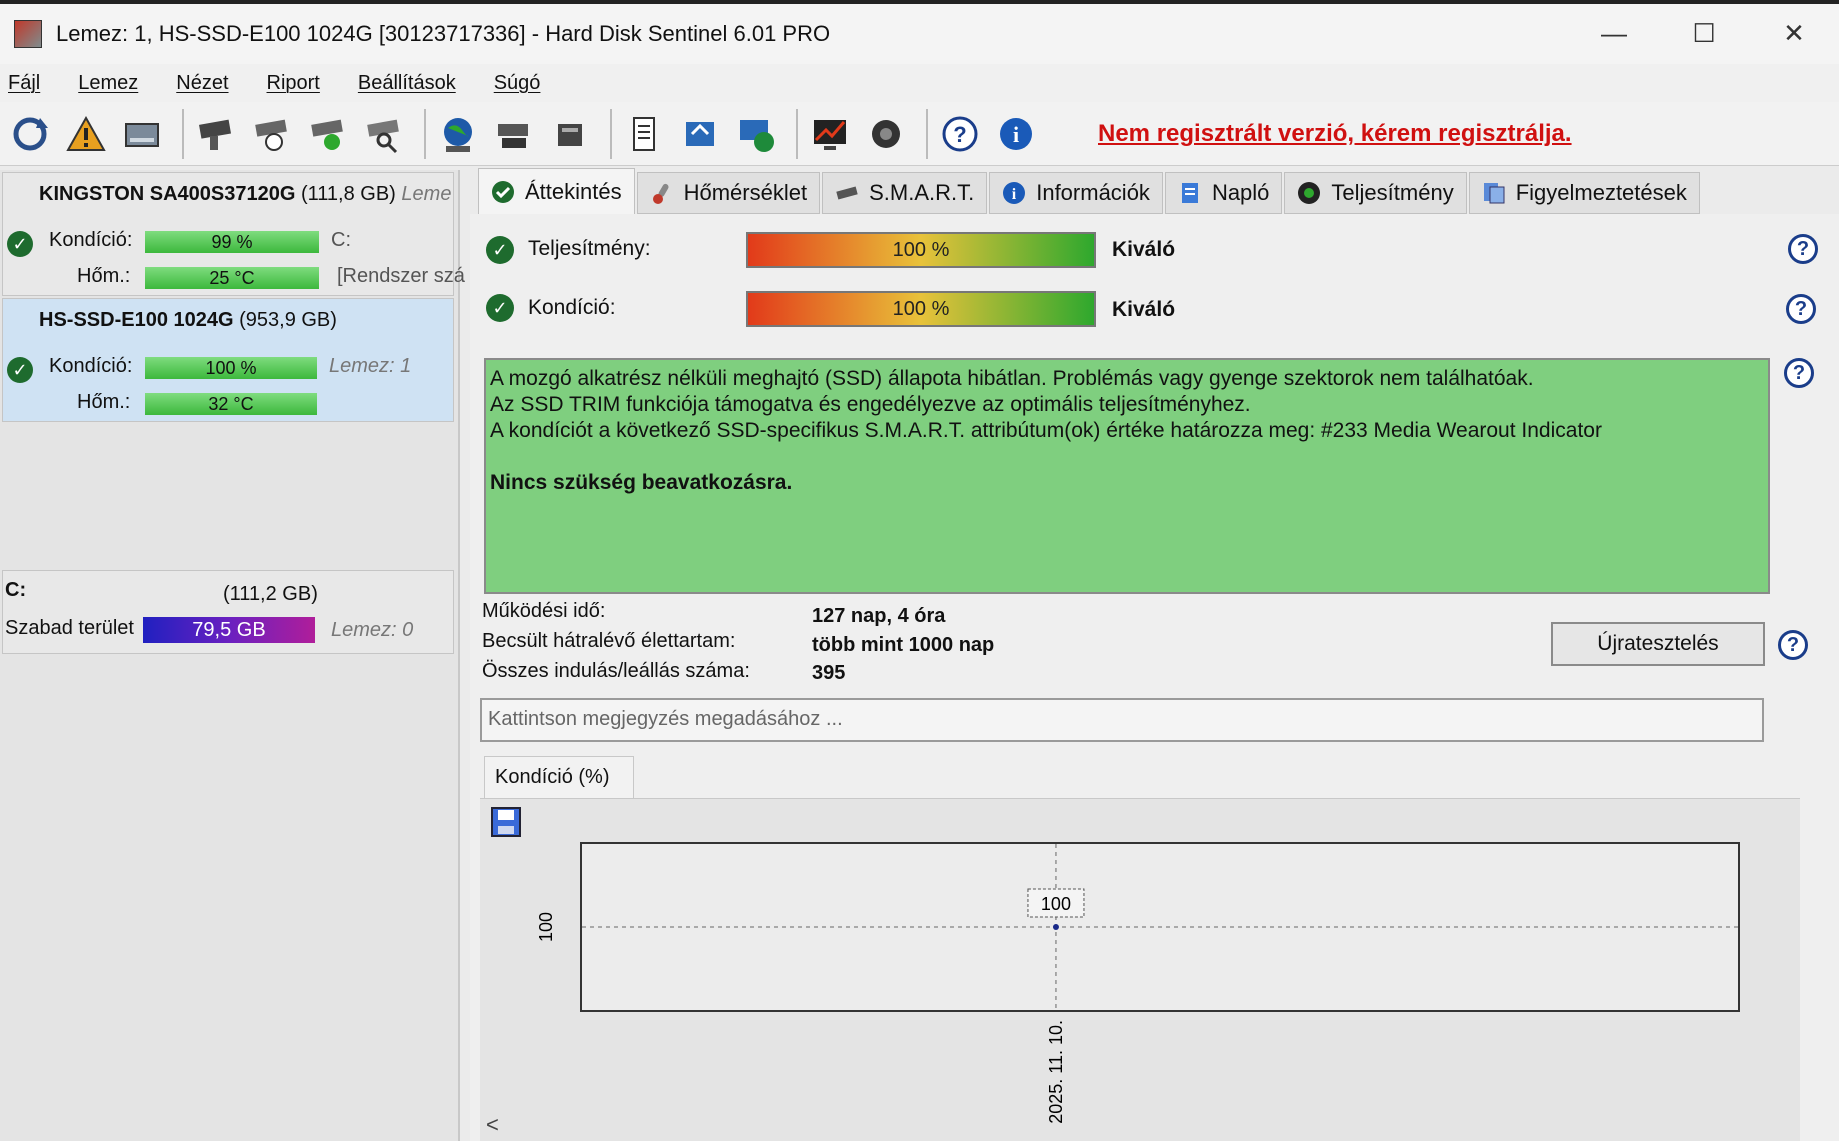 The image size is (1839, 1141). Describe the element at coordinates (348, 194) in the screenshot. I see `disk-size: (111,8 GB)` at that location.